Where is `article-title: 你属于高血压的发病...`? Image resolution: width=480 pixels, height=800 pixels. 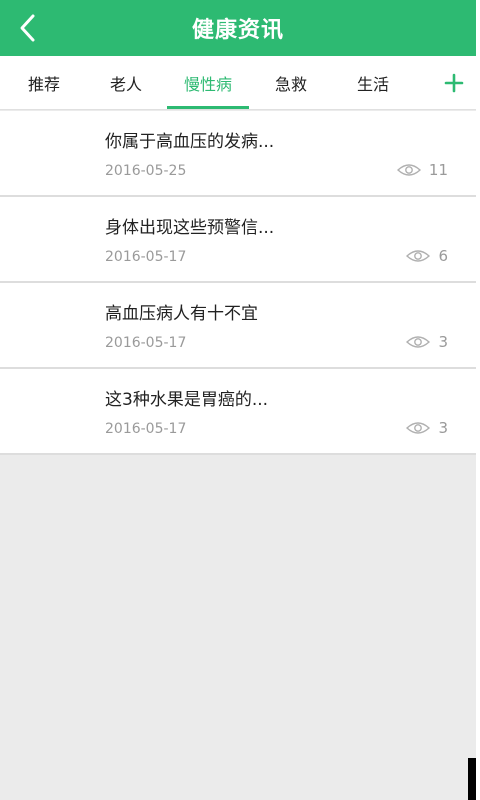
article-title: 你属于高血压的发病... is located at coordinates (190, 142).